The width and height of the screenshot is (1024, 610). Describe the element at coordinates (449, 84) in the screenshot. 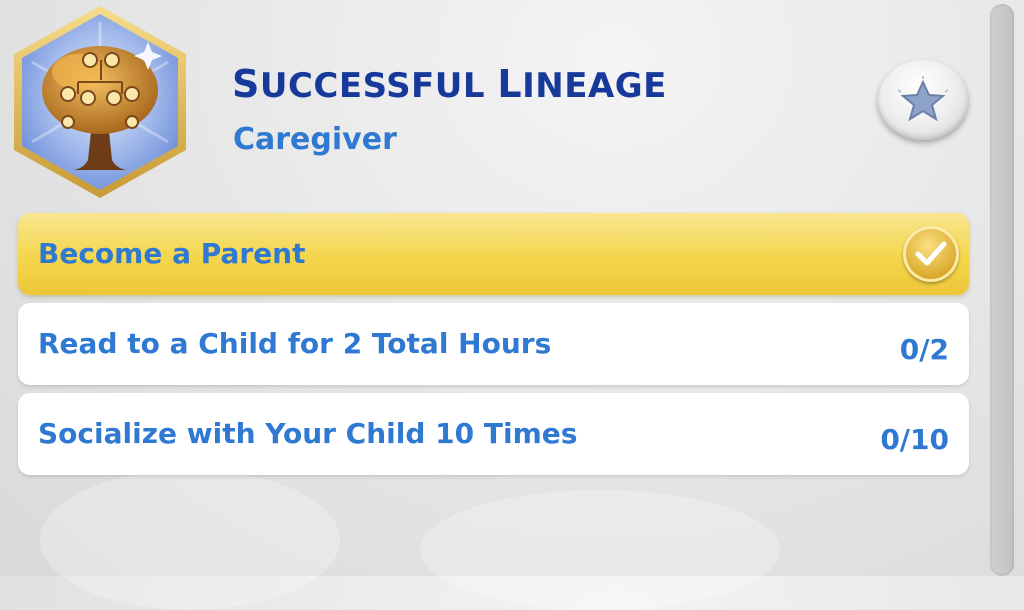

I see `aspiration-title: SUCCESSFUL LINEAGE` at that location.